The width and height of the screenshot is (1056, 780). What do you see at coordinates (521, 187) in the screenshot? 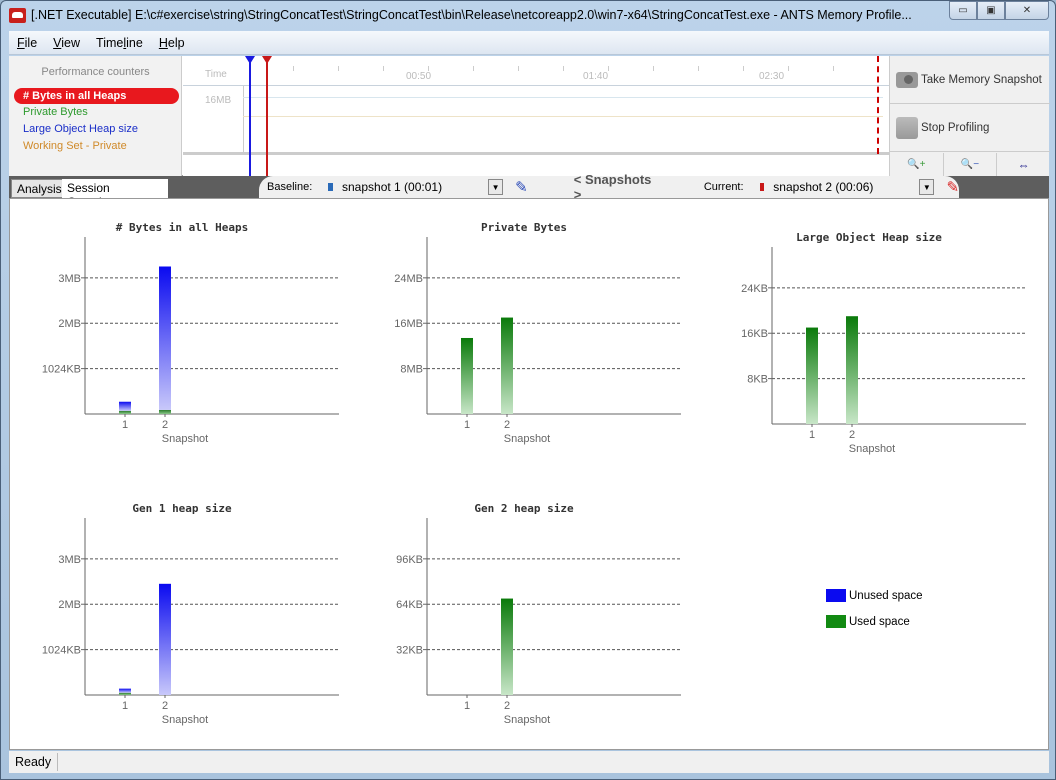
I see `edit-baseline-pencil-icon: ✎` at bounding box center [521, 187].